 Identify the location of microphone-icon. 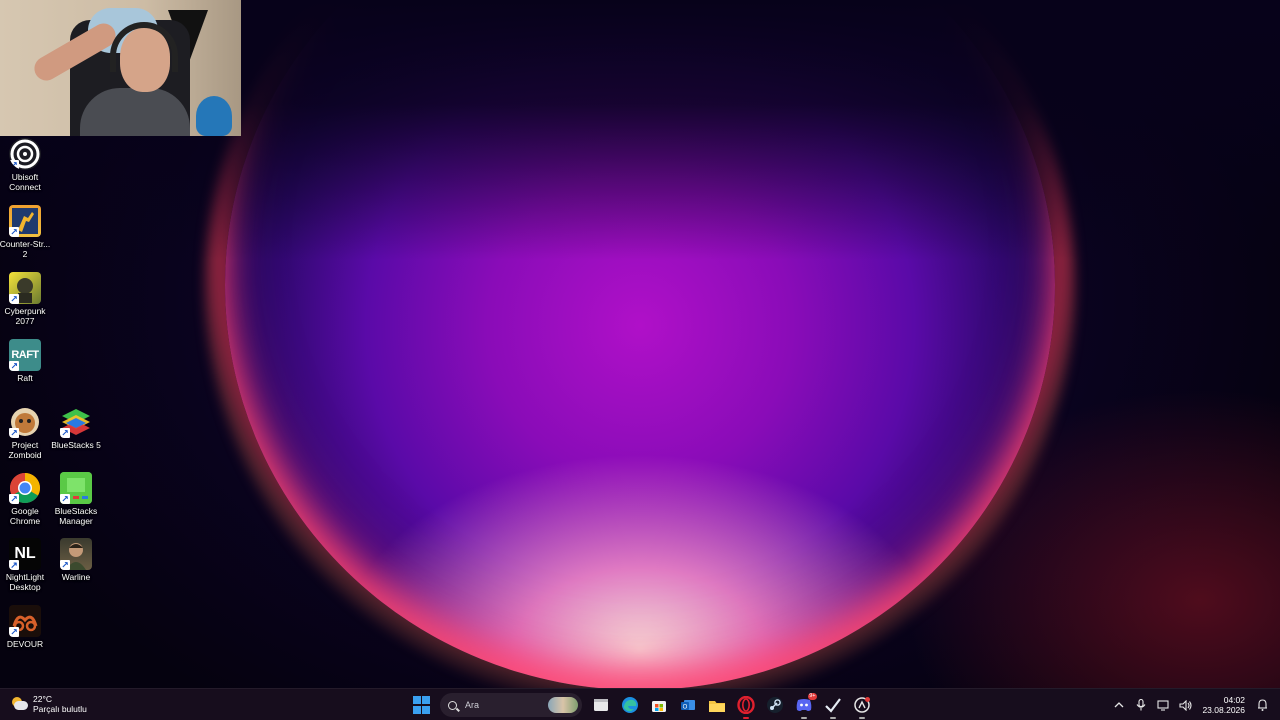
(1141, 705).